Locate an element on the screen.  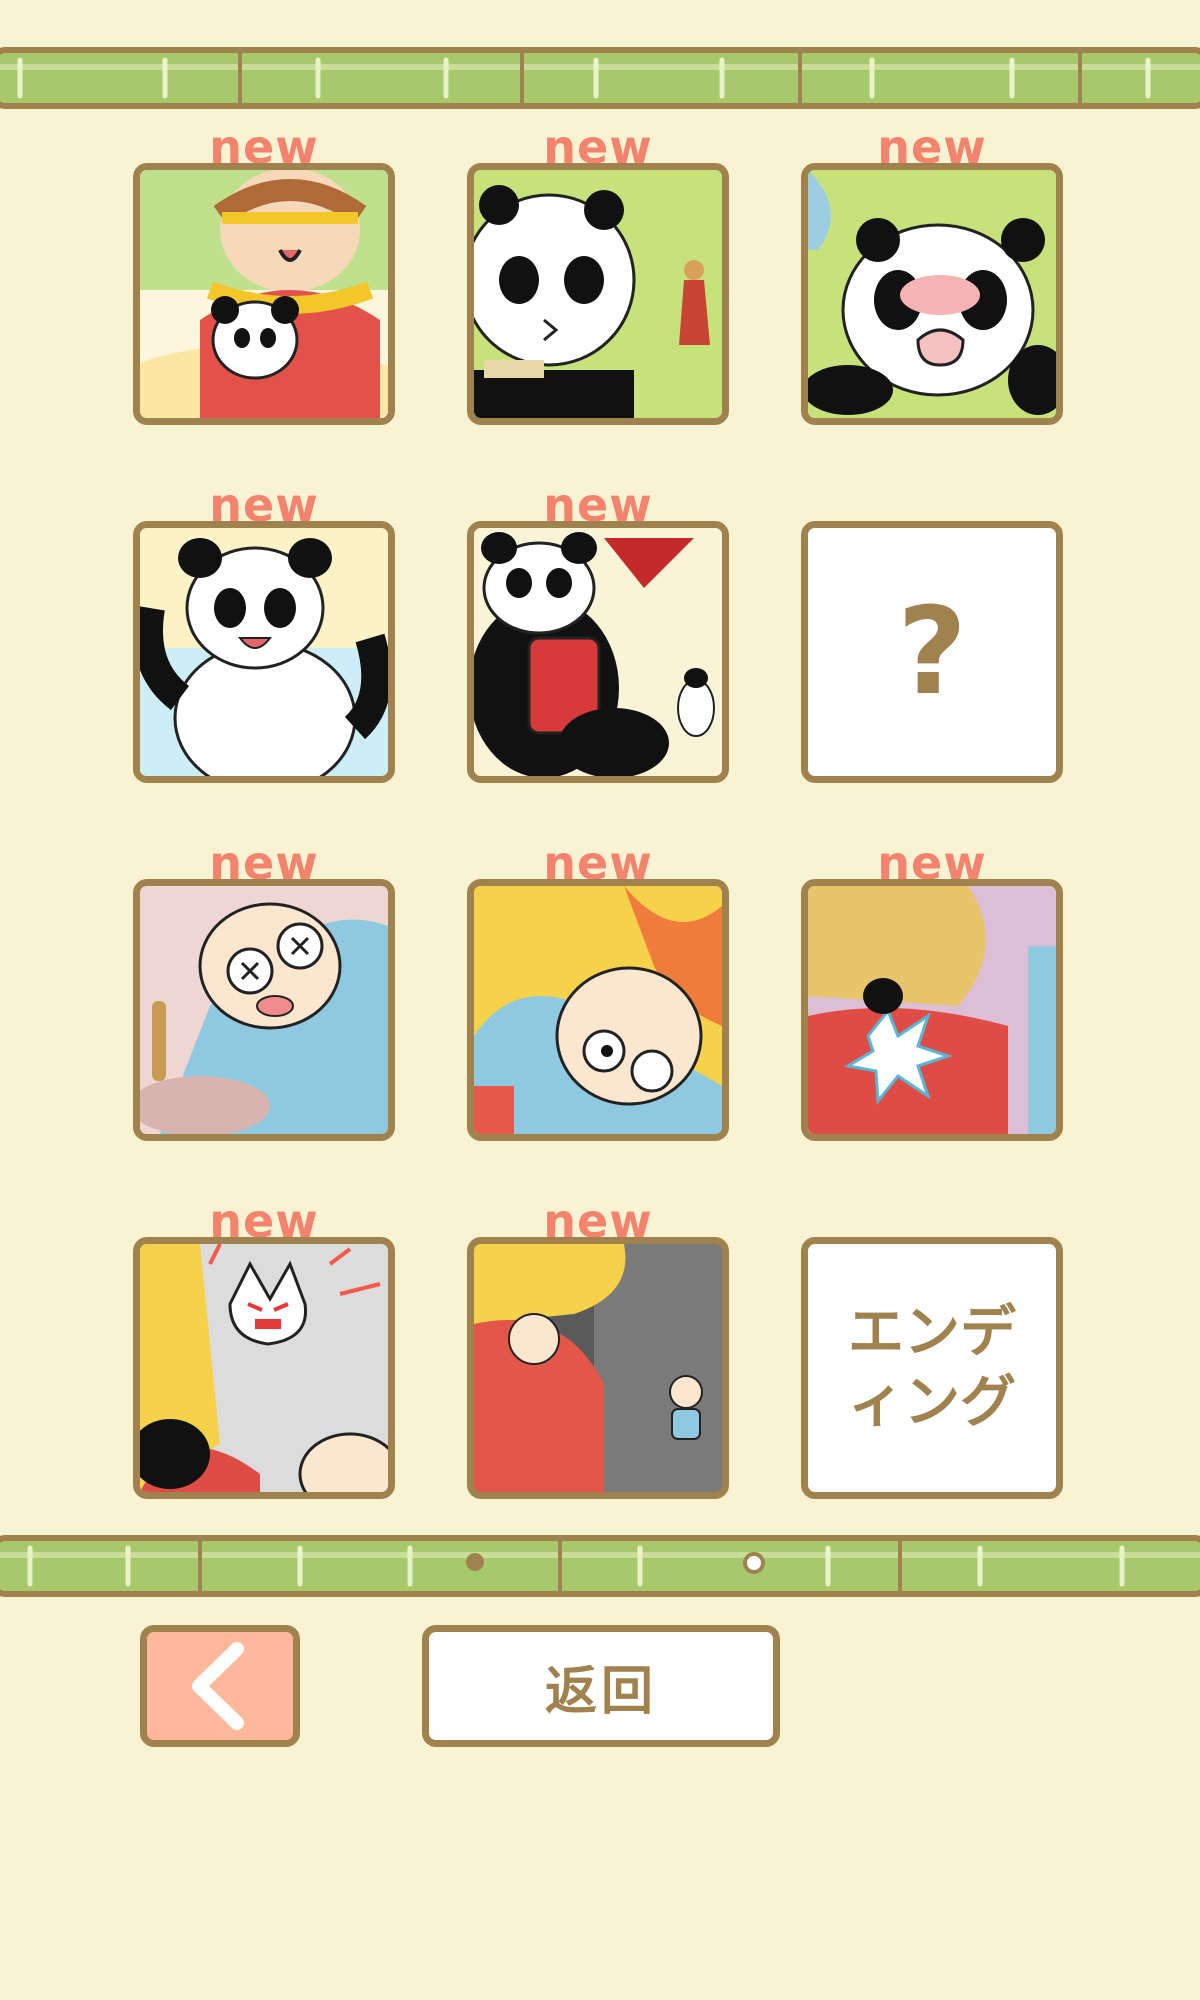
locked-question-mark: ? is located at coordinates (932, 652).